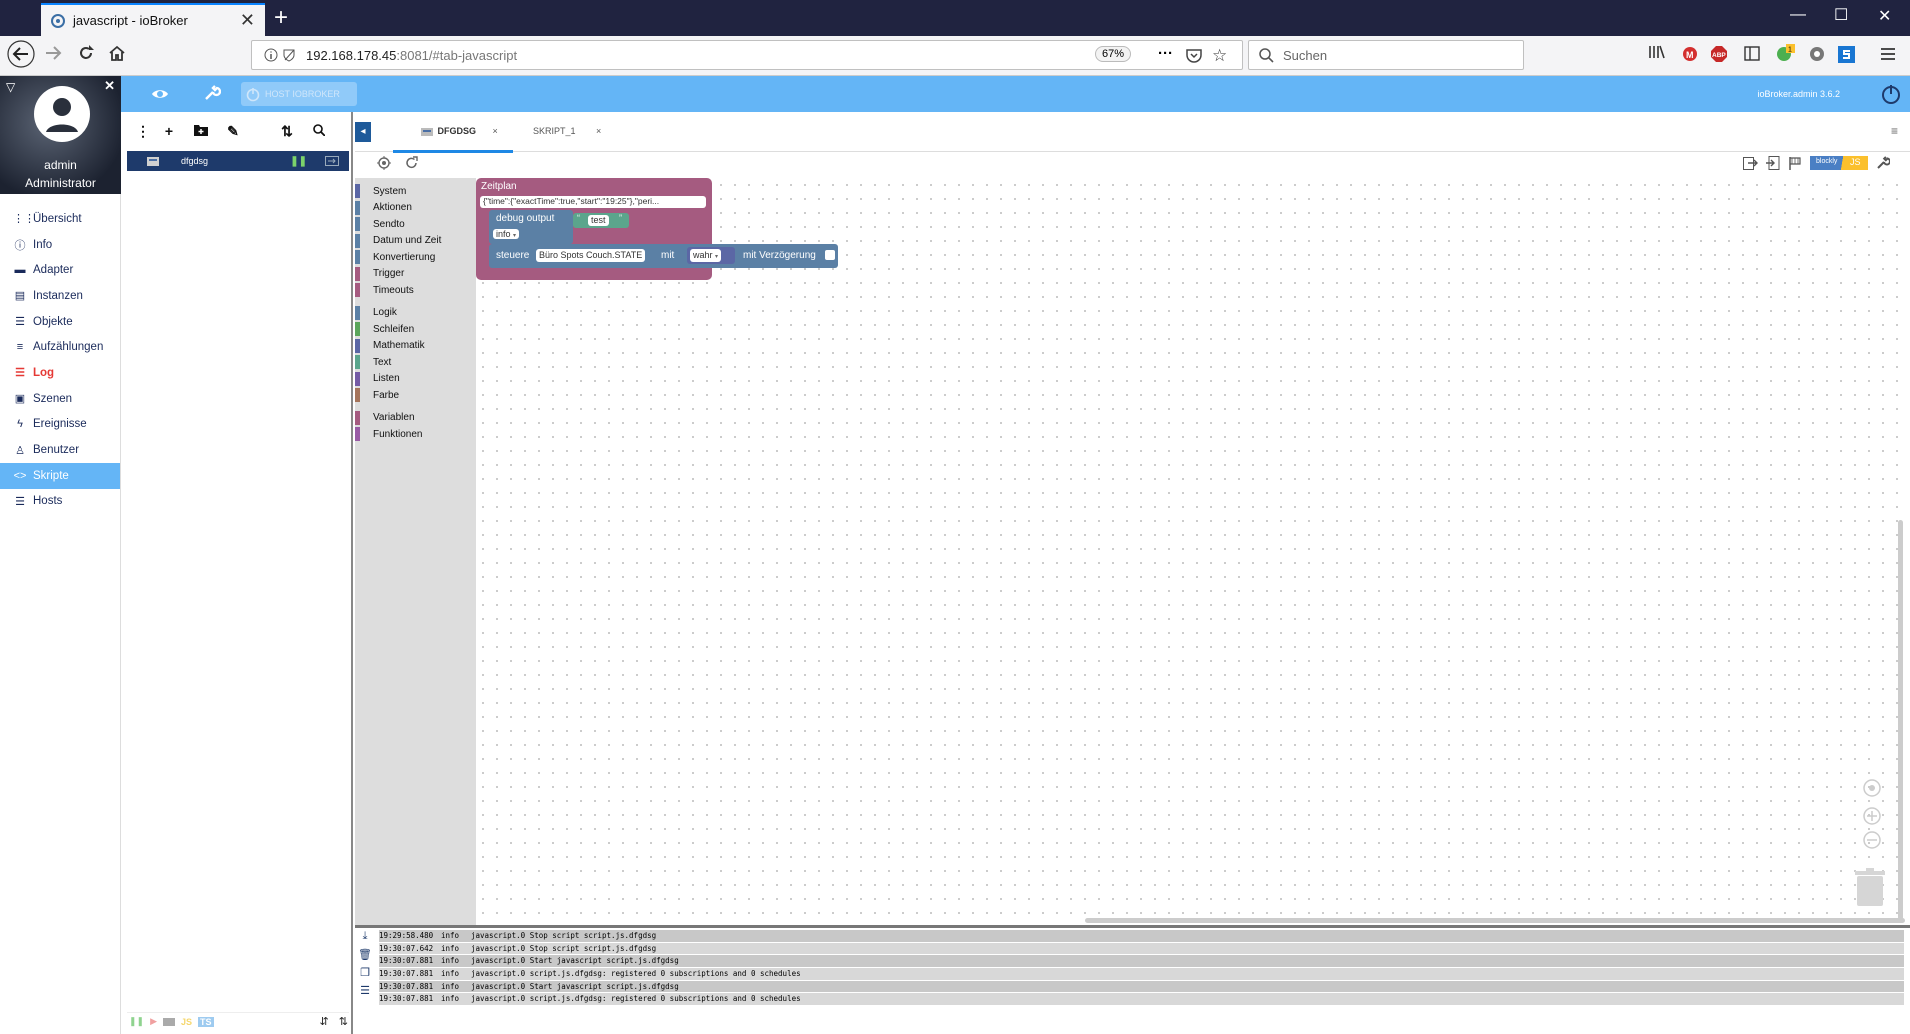  What do you see at coordinates (60, 475) in the screenshot?
I see `sidebar-item-skripte: <> Skripte` at bounding box center [60, 475].